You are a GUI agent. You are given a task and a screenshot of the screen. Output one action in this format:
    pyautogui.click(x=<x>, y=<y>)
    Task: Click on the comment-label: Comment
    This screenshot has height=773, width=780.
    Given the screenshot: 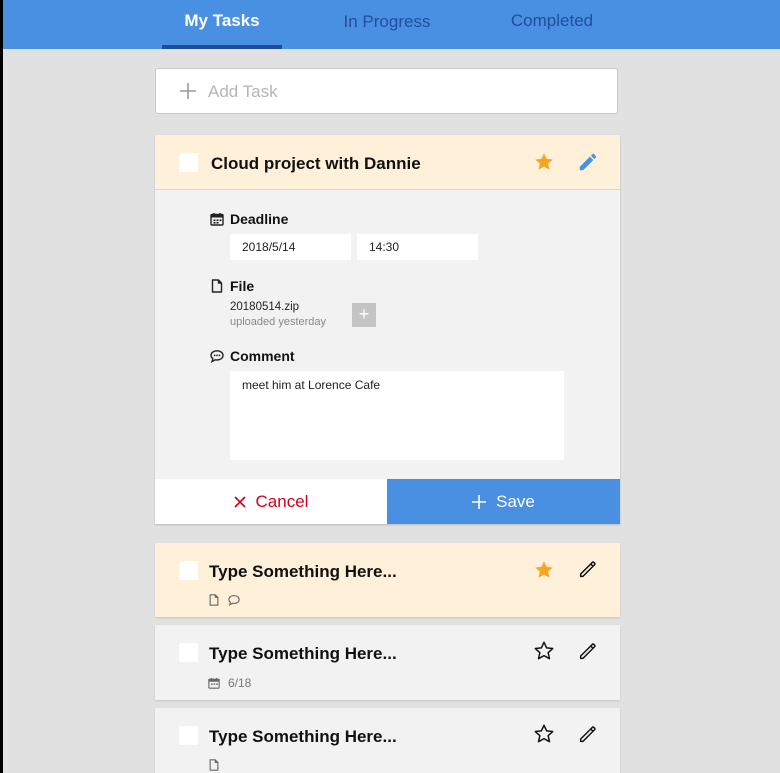 What is the action you would take?
    pyautogui.click(x=262, y=356)
    